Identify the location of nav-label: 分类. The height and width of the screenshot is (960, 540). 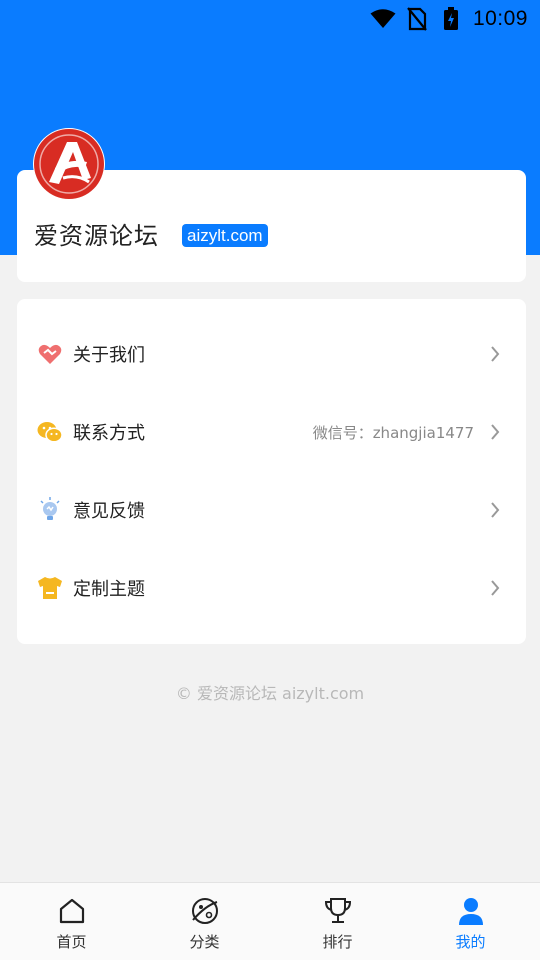
(204, 942).